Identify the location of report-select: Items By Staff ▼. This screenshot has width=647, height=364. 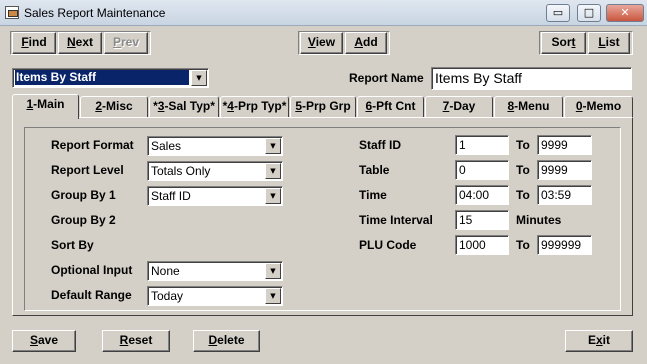
(110, 78).